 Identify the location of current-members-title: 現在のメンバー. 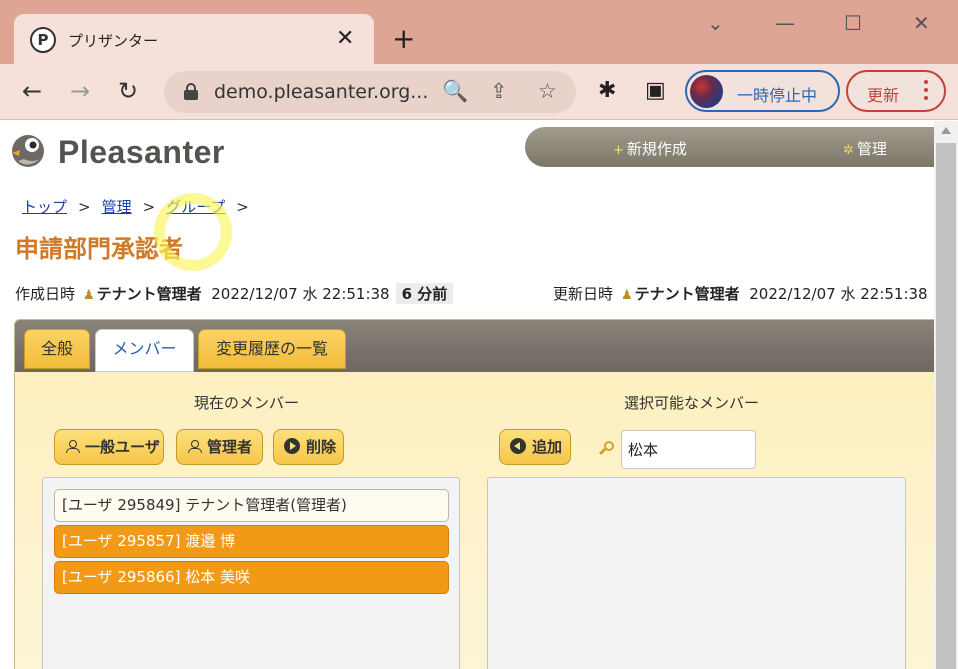
(247, 403).